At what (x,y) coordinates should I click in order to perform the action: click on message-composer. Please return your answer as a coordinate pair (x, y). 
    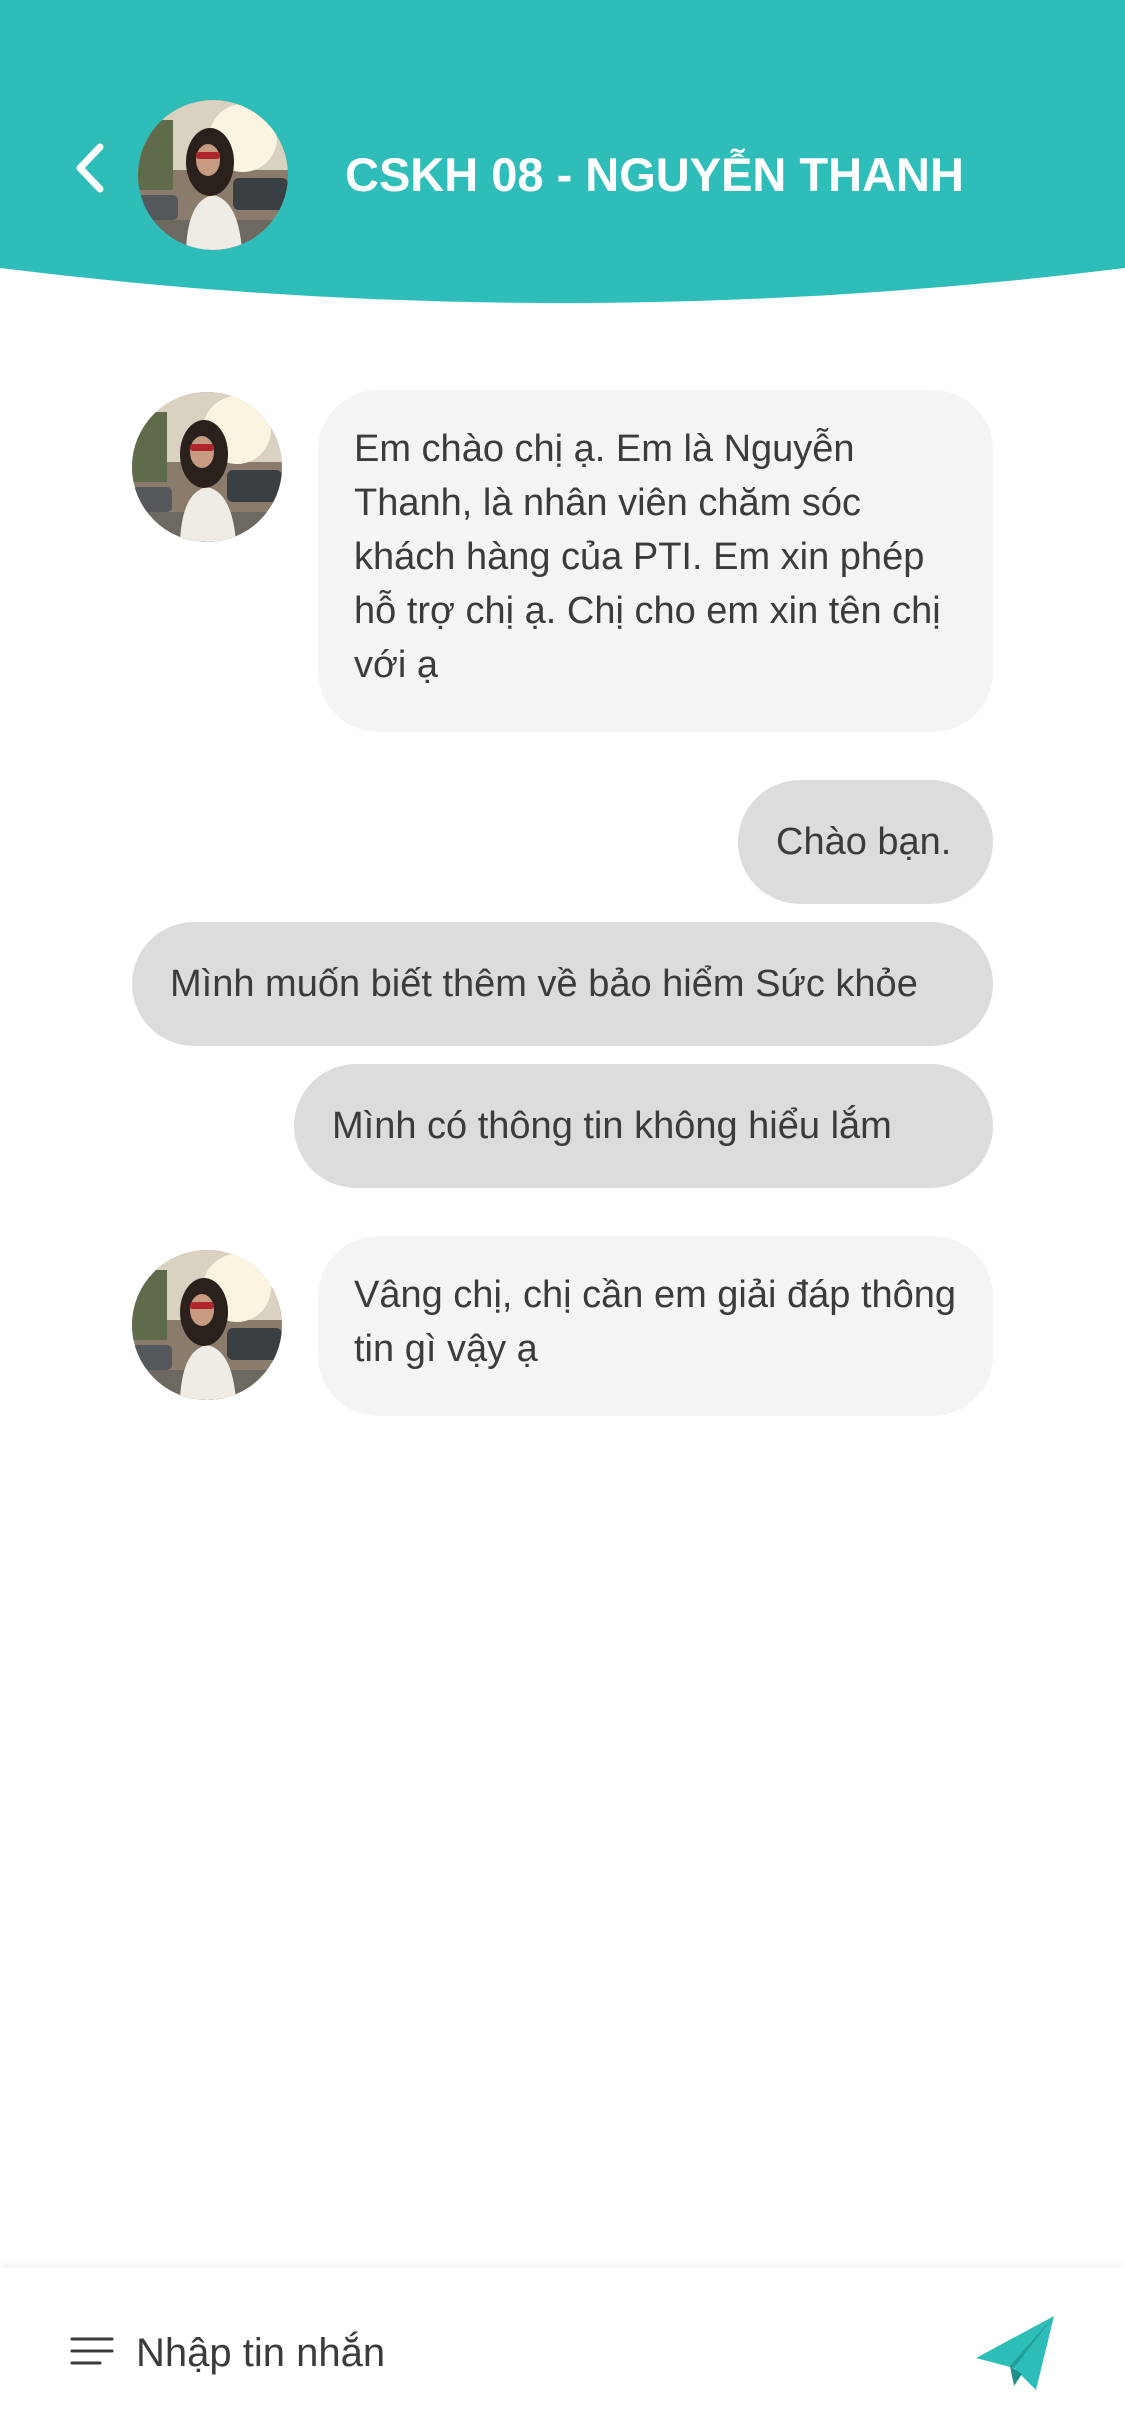
    Looking at the image, I should click on (562, 2352).